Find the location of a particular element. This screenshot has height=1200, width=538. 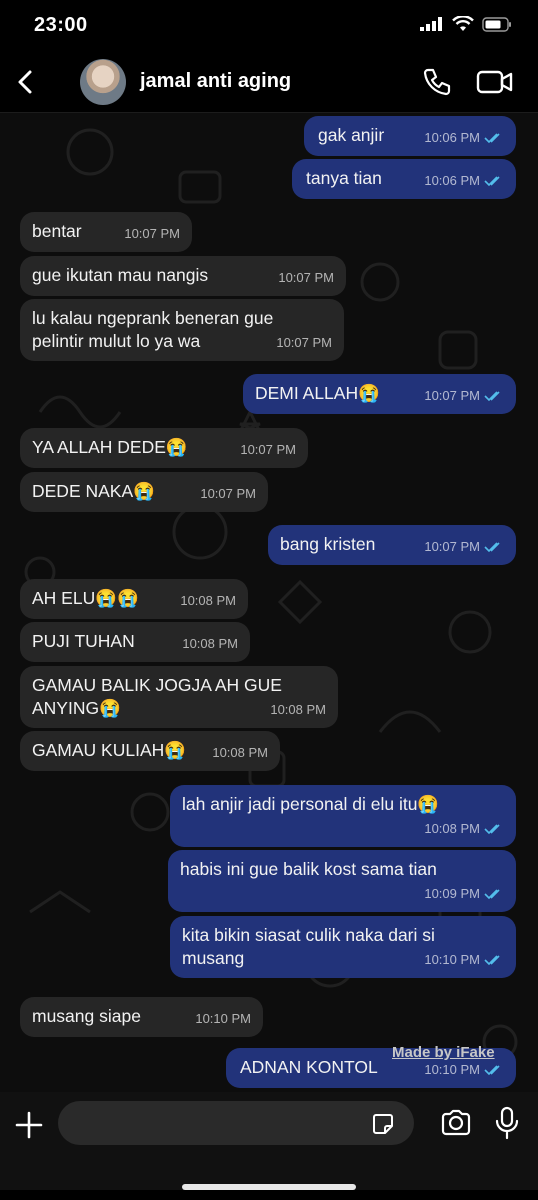

chevron-left-icon is located at coordinates (26, 82).